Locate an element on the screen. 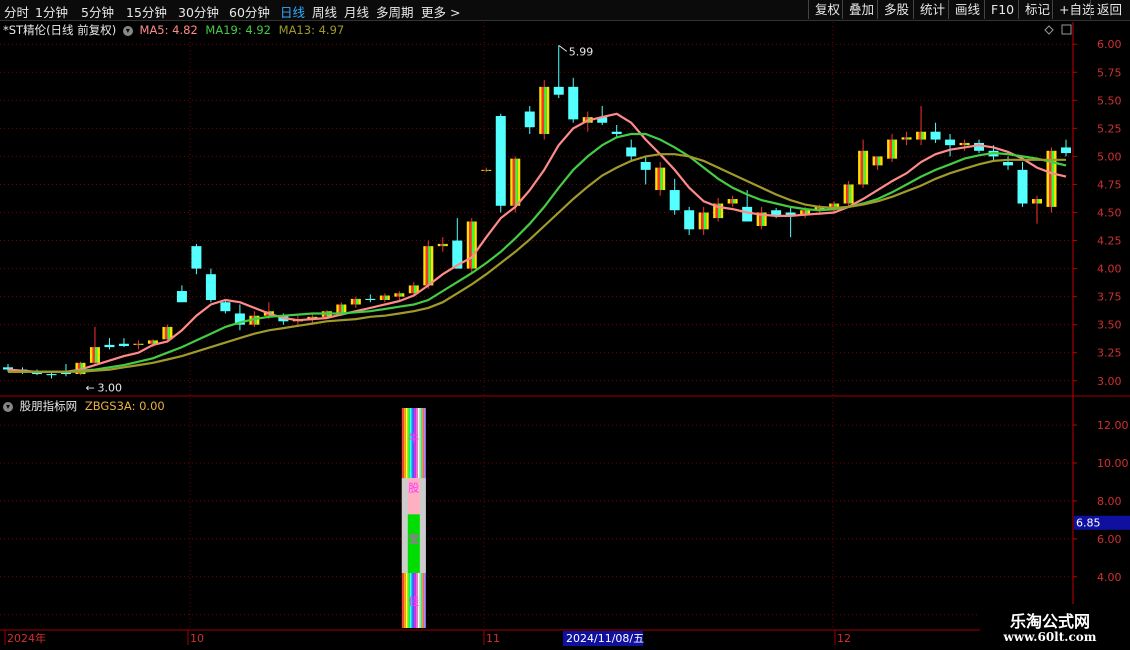 The height and width of the screenshot is (650, 1130). watermark-title: 乐淘公式网 is located at coordinates (1049, 621).